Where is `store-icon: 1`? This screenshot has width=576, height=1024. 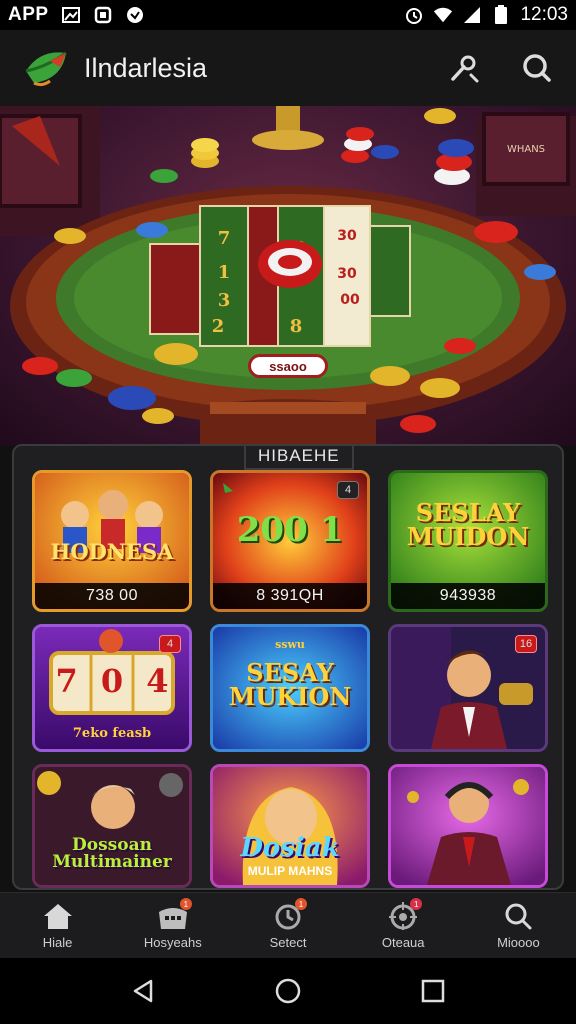
store-icon: 1 is located at coordinates (174, 914).